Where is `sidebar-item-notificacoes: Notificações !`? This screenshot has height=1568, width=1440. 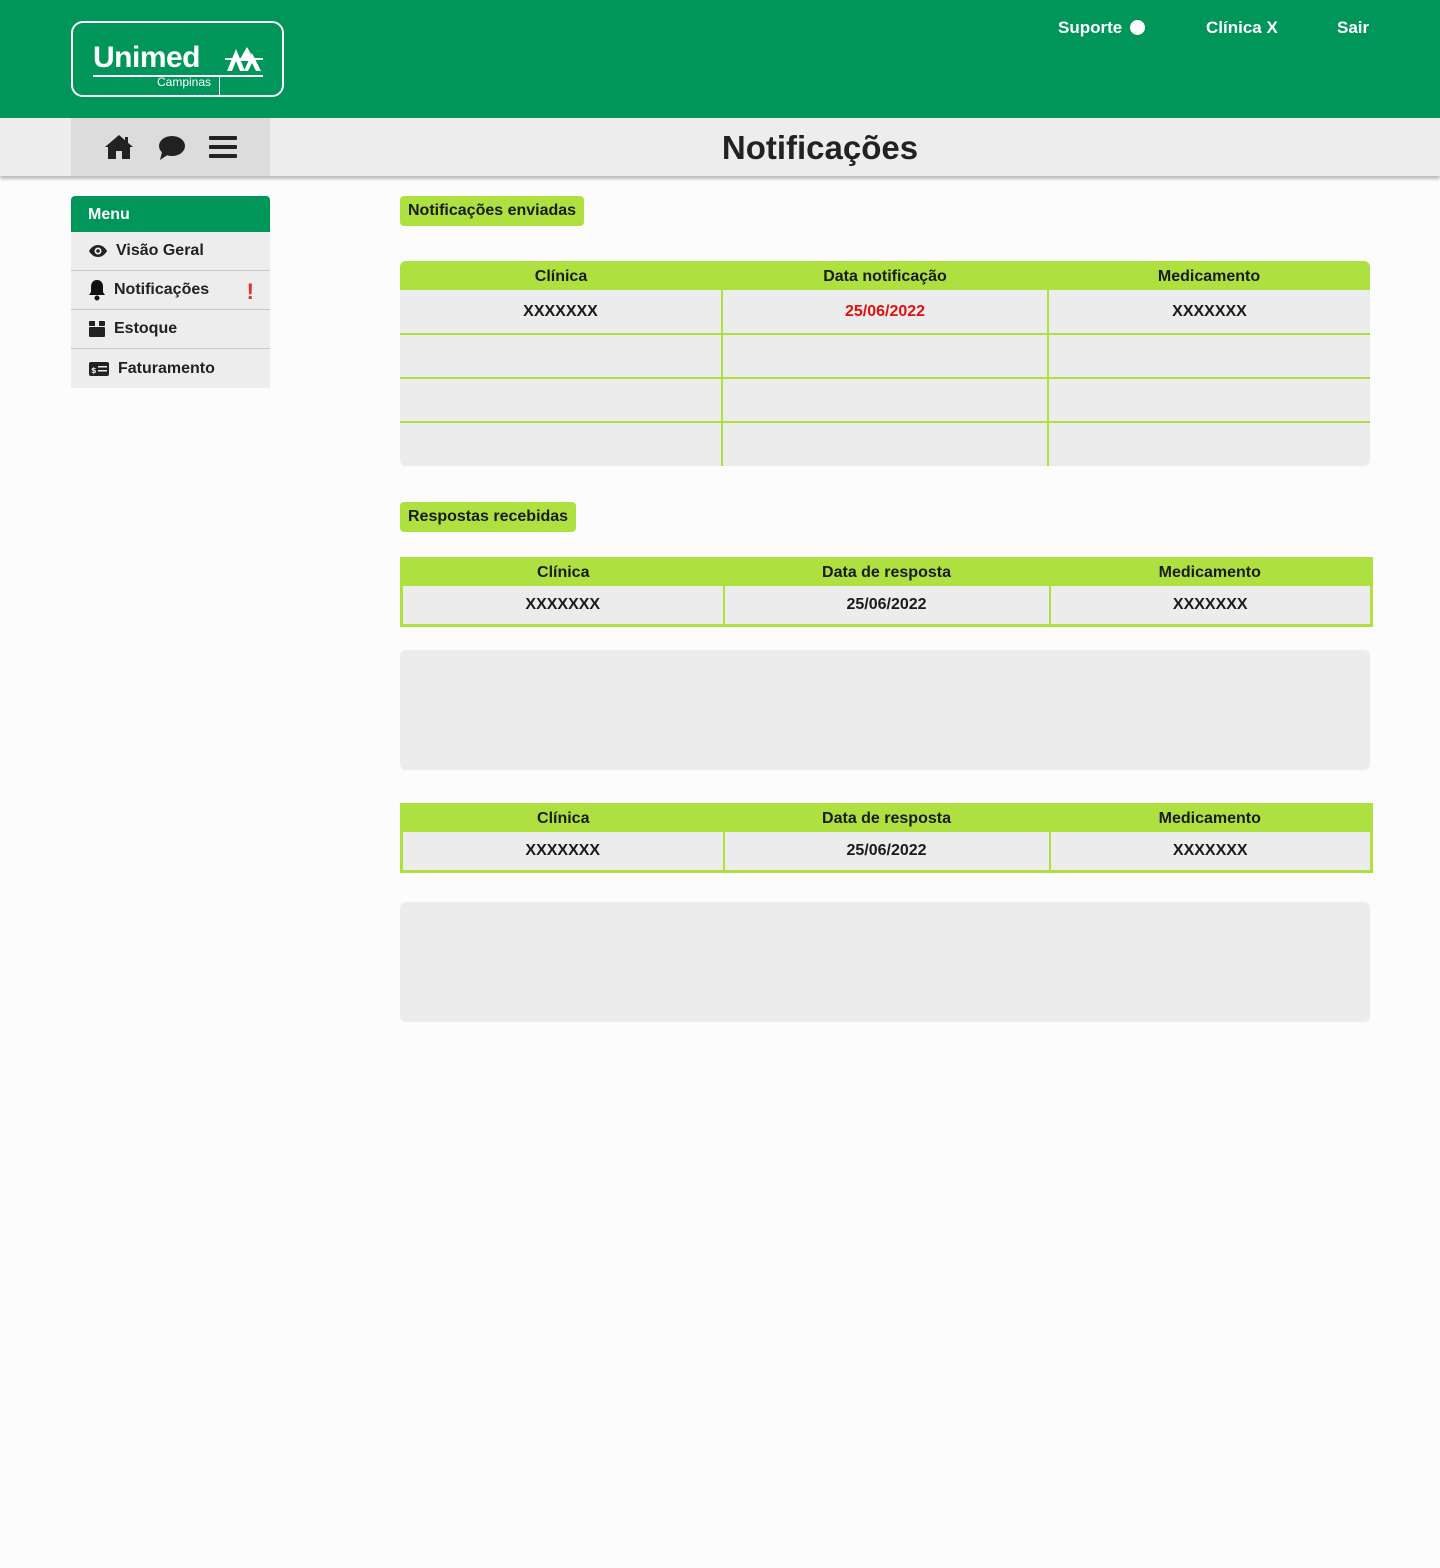 sidebar-item-notificacoes: Notificações ! is located at coordinates (170, 290).